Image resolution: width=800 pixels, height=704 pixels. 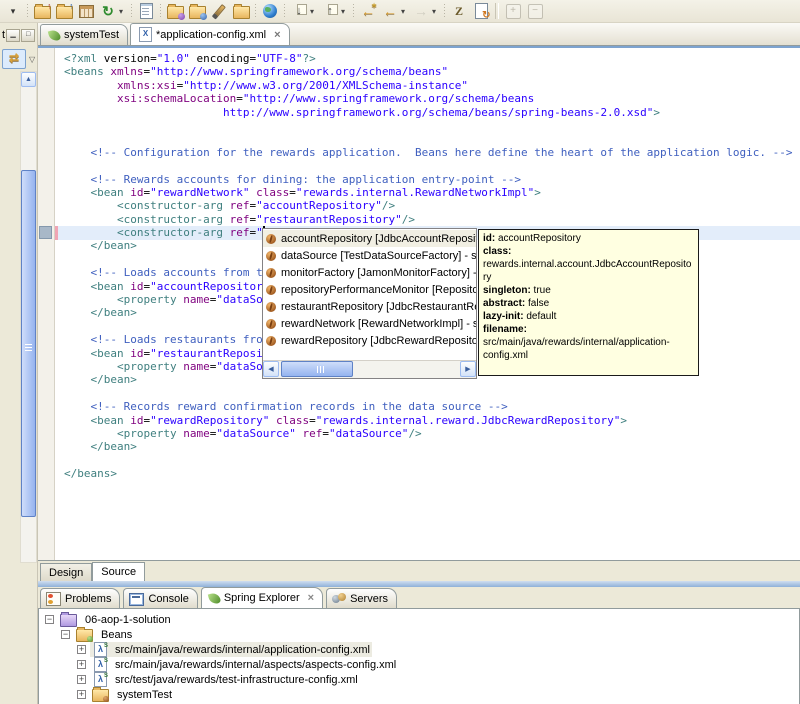 I want to click on folder-icon, so click(x=241, y=11).